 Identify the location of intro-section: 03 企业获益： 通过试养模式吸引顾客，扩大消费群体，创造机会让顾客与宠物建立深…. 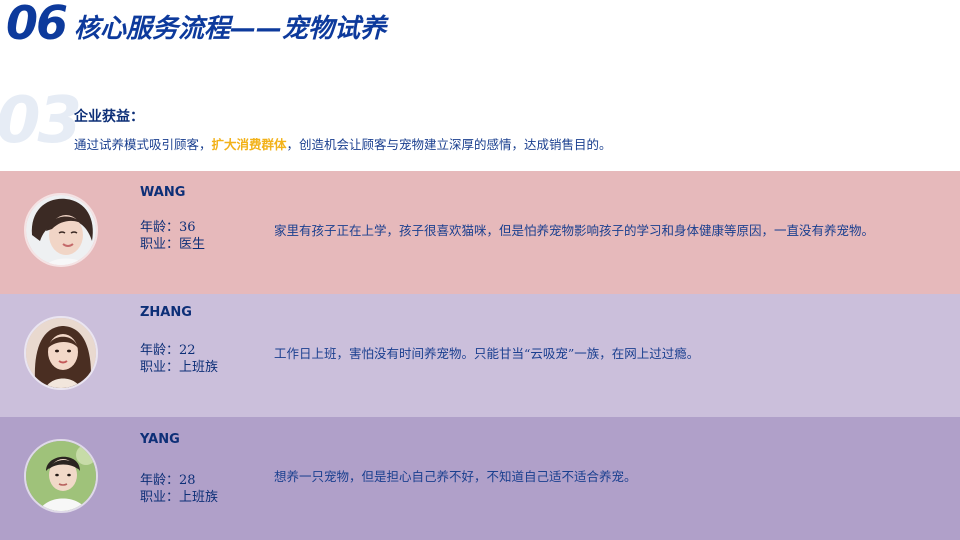
(480, 123).